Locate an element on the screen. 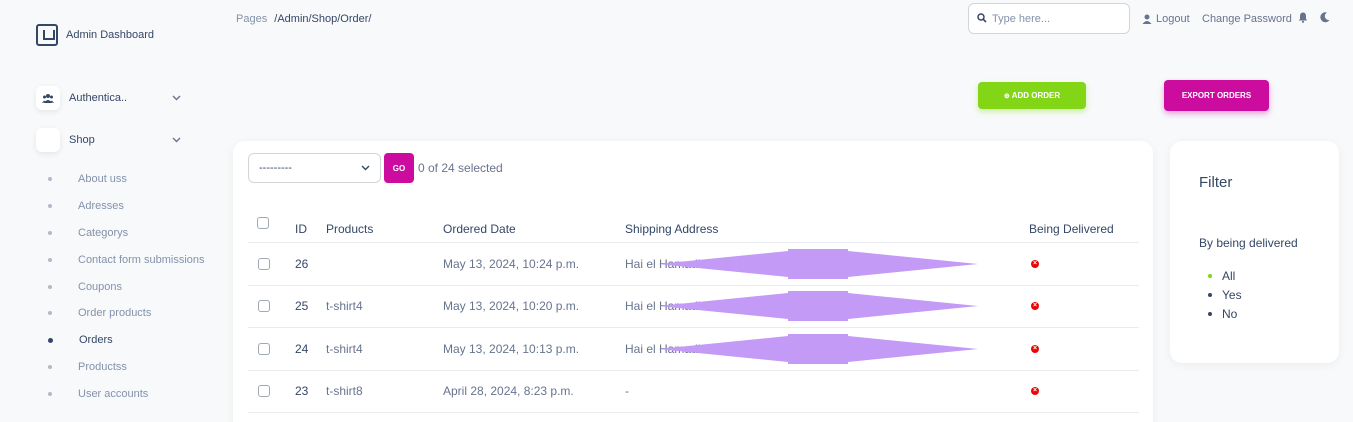 The width and height of the screenshot is (1353, 422). change-password-label: Change Password is located at coordinates (1247, 19).